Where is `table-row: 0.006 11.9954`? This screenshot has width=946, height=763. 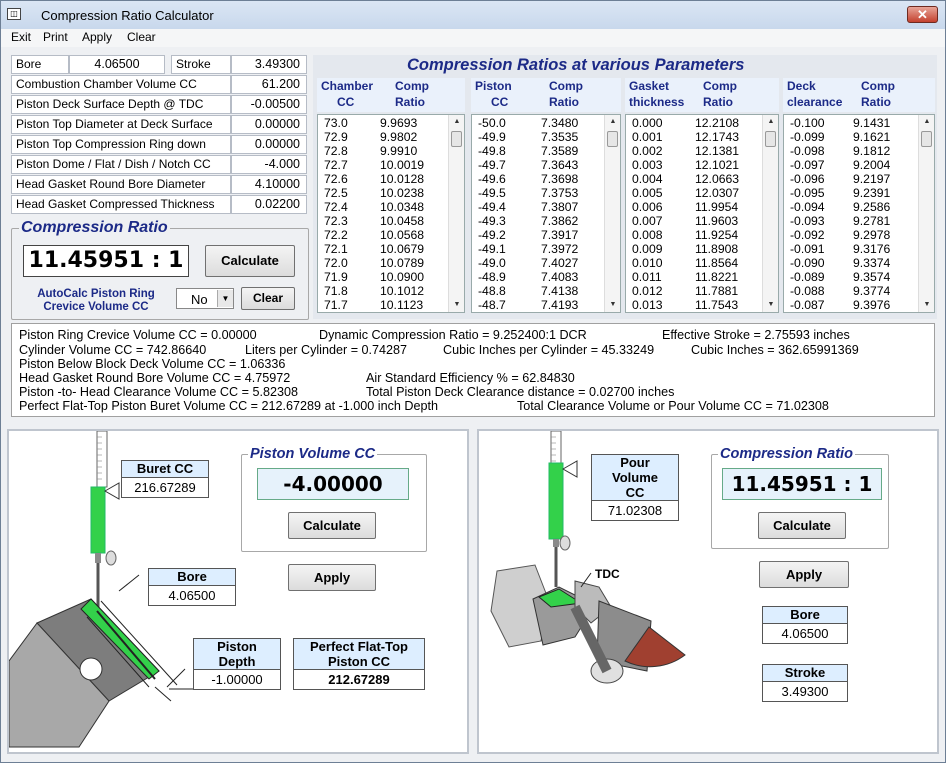
table-row: 0.006 11.9954 is located at coordinates (692, 207).